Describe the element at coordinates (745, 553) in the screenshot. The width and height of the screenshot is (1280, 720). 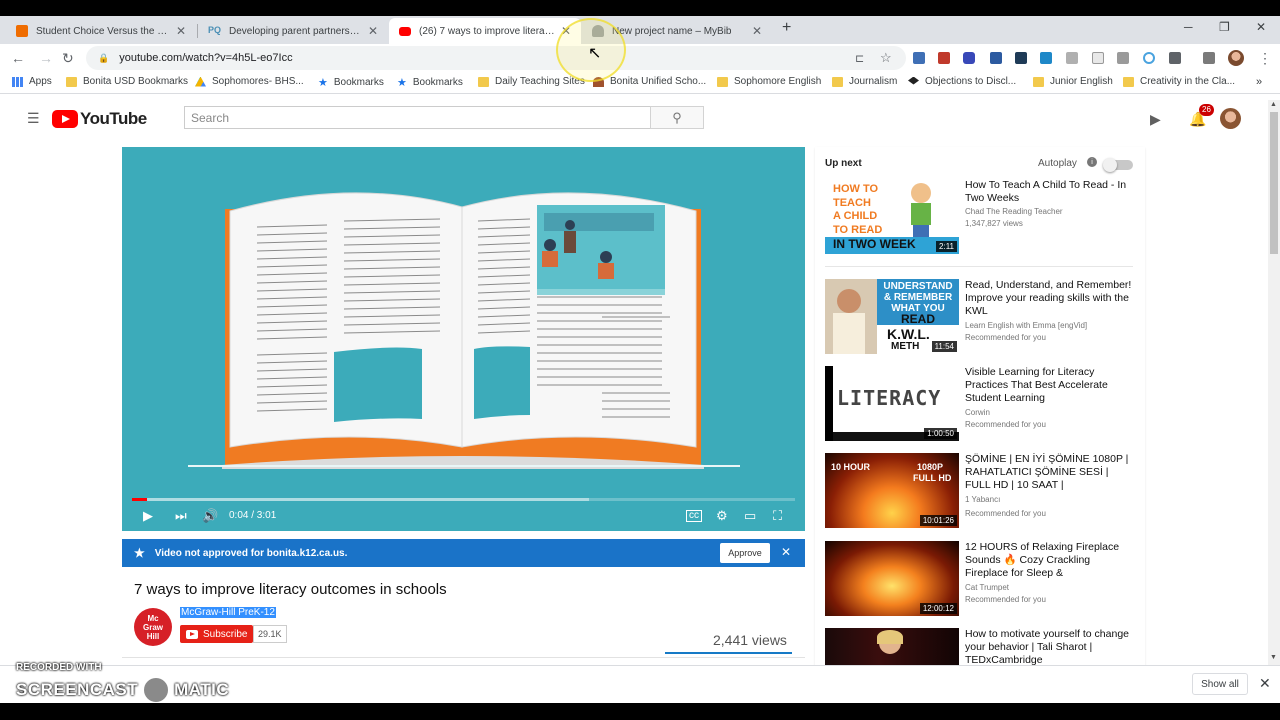
I see `approve-button: Approve` at that location.